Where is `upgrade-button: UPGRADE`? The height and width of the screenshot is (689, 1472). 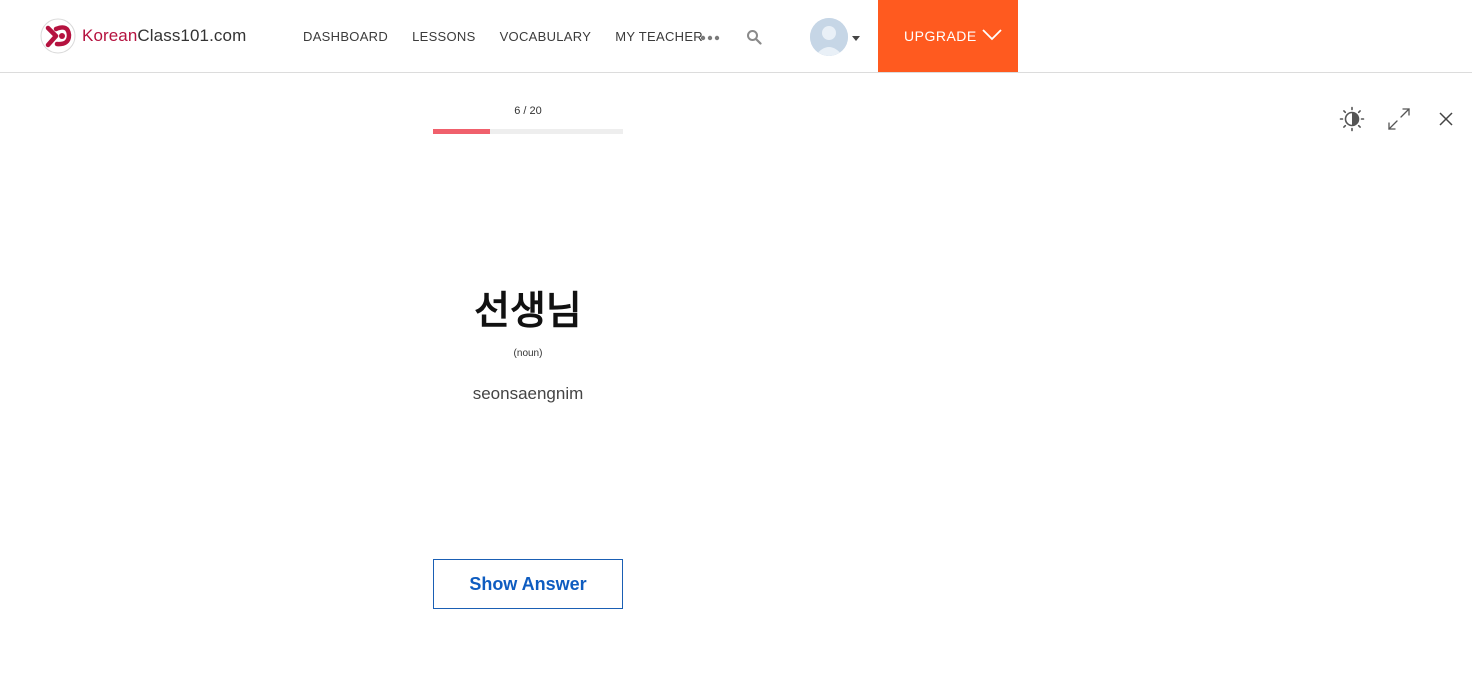
upgrade-button: UPGRADE is located at coordinates (948, 36).